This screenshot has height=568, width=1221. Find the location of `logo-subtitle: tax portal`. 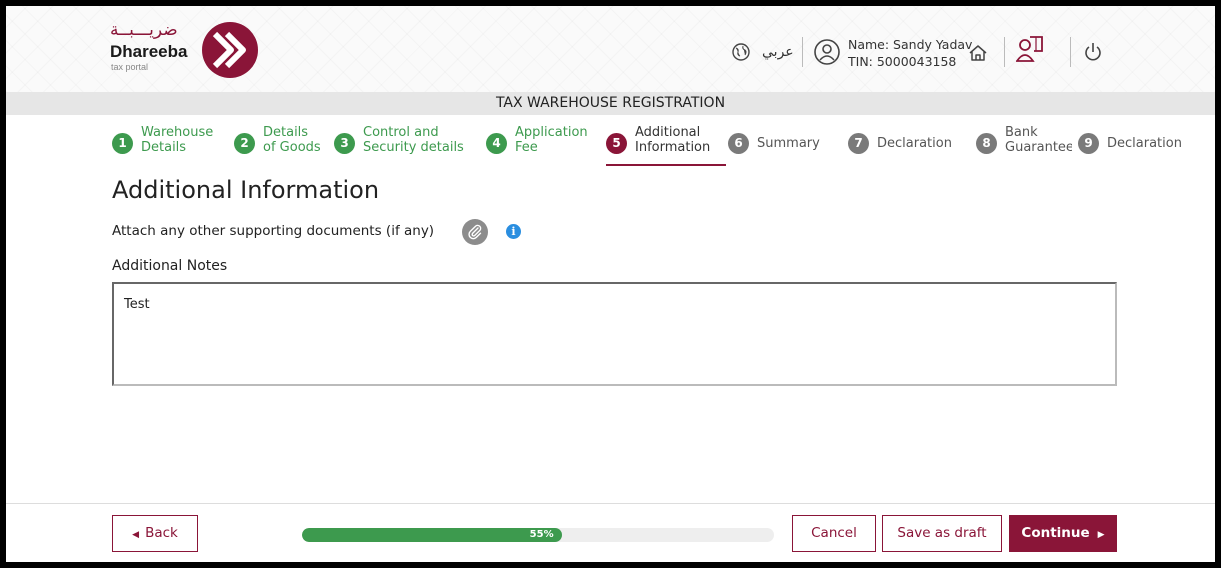

logo-subtitle: tax portal is located at coordinates (130, 67).